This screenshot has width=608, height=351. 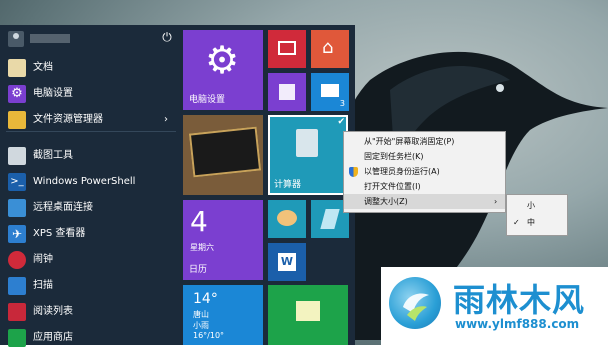 I want to click on video-icon, so click(x=287, y=48).